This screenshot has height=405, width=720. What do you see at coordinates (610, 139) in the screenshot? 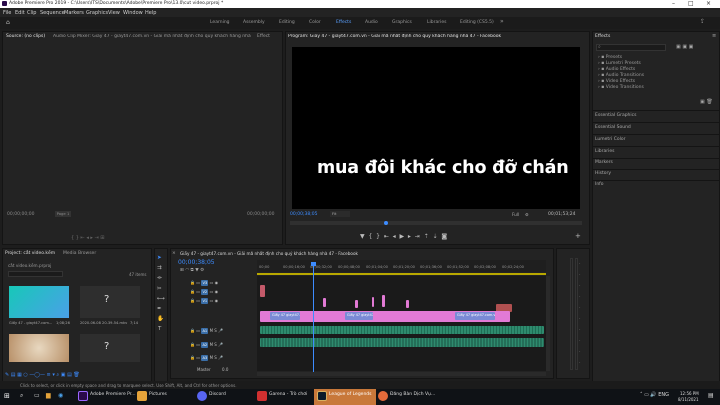
I see `lumetri-color-panel: Lumetri Color` at bounding box center [610, 139].